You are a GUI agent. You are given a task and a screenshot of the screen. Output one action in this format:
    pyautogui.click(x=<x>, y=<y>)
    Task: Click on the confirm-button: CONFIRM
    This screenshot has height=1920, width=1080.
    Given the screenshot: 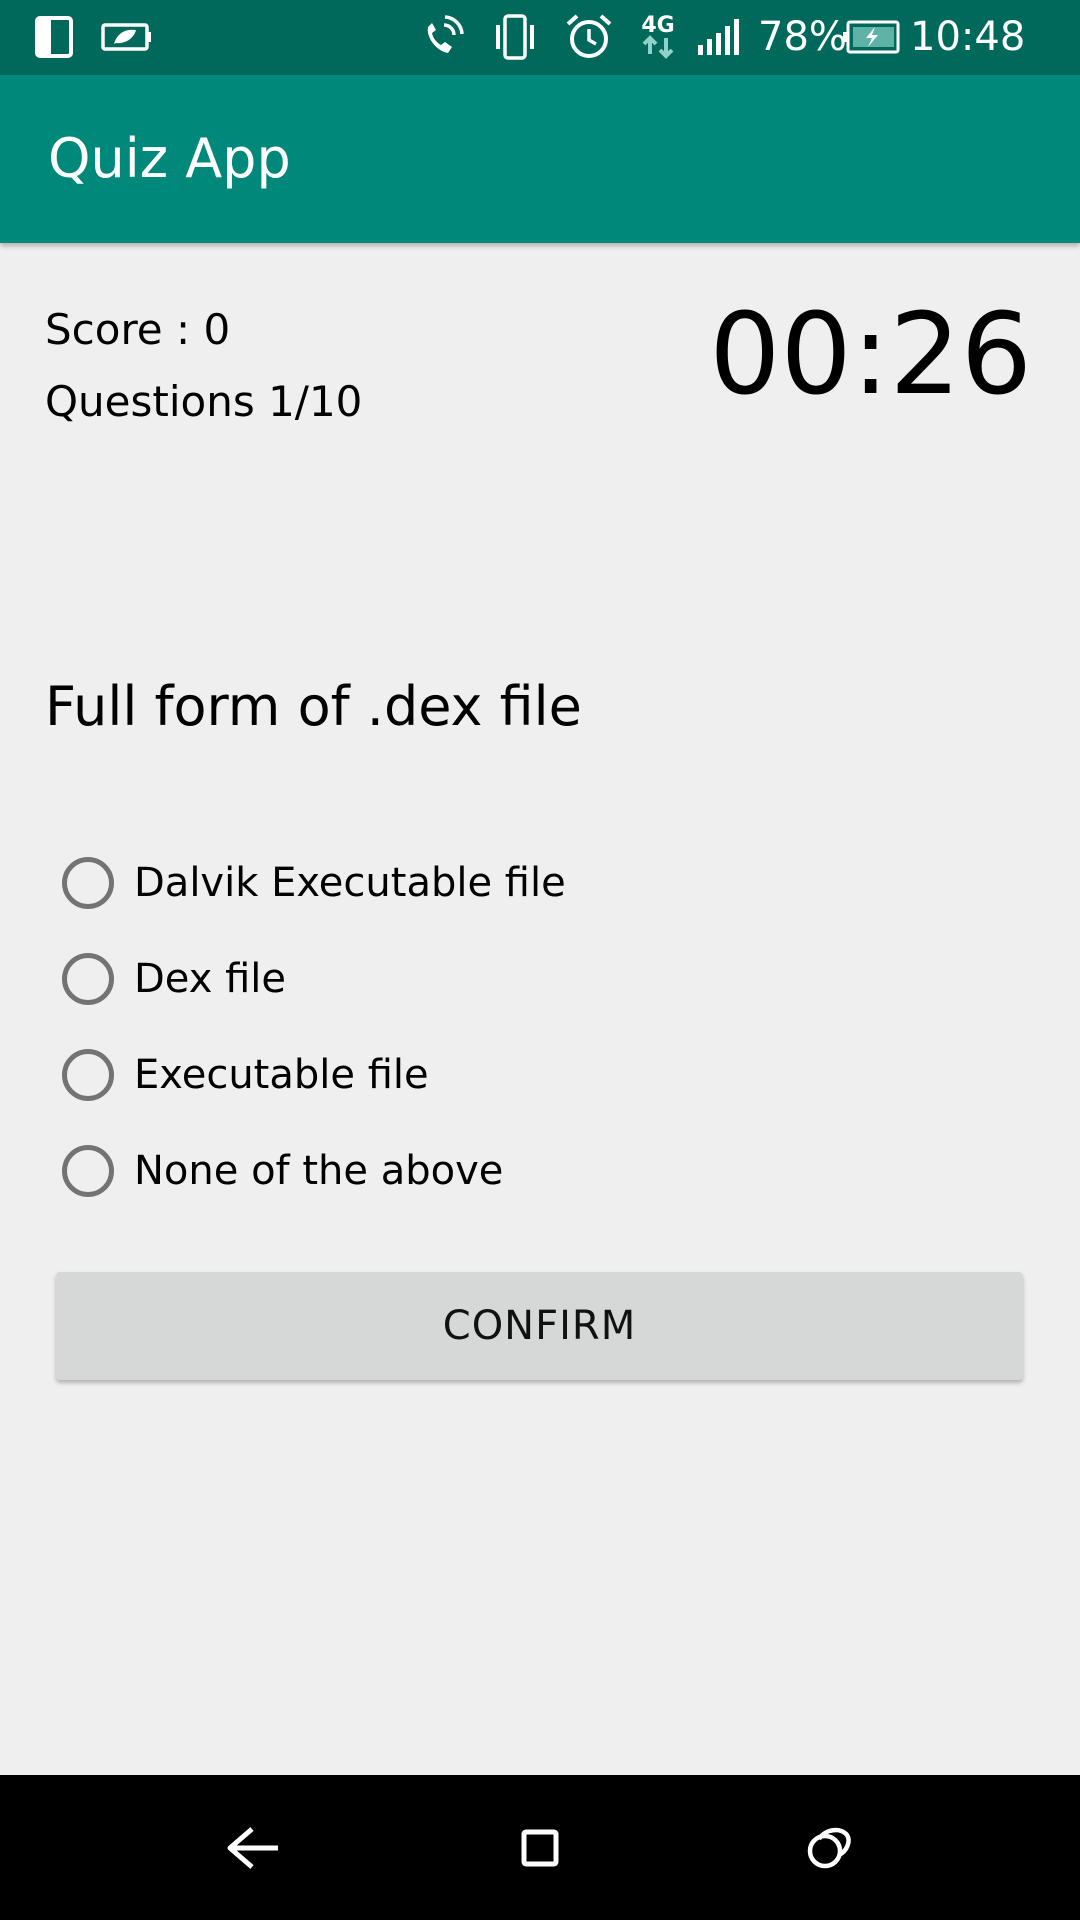 What is the action you would take?
    pyautogui.click(x=539, y=1326)
    